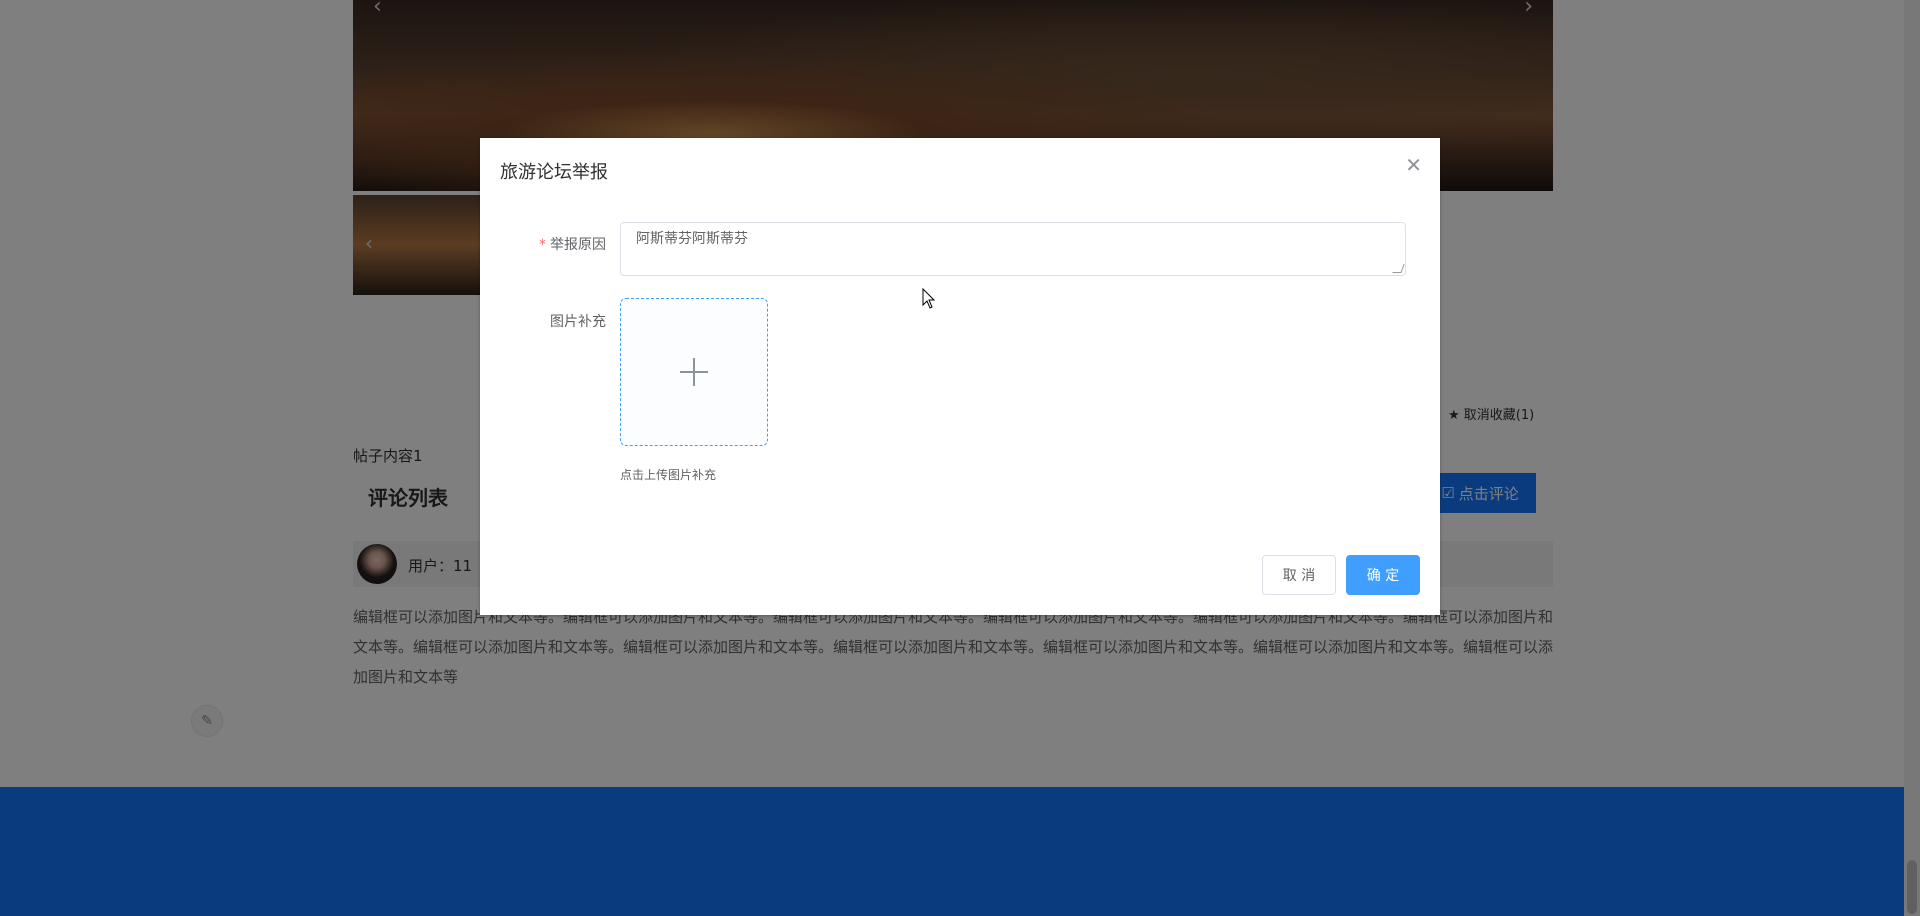  Describe the element at coordinates (1013, 249) in the screenshot. I see `reason-textarea: 阿斯蒂芬阿斯蒂芬` at that location.